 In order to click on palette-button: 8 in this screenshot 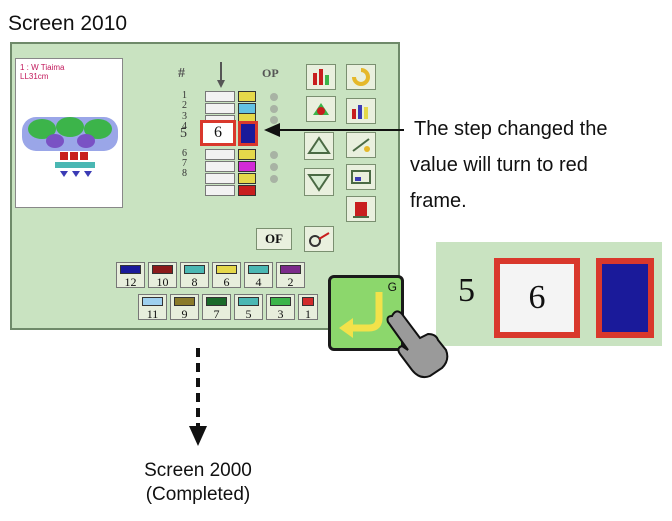, I will do `click(194, 275)`.